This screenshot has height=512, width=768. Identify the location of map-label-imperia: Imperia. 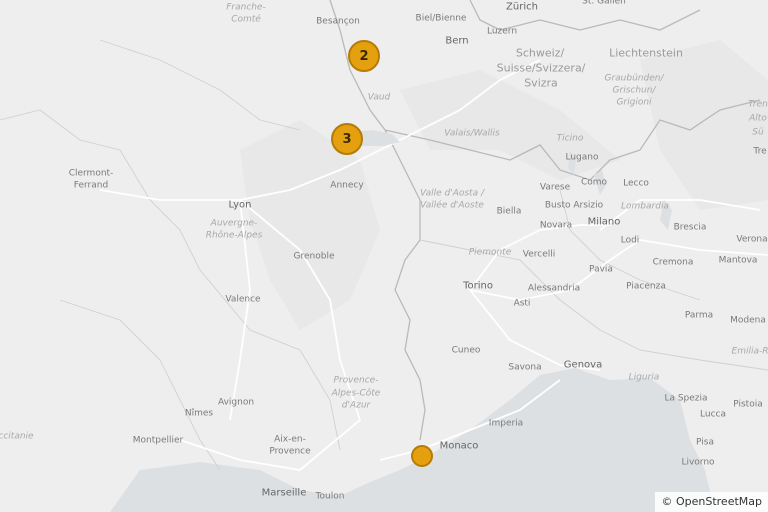
(506, 423).